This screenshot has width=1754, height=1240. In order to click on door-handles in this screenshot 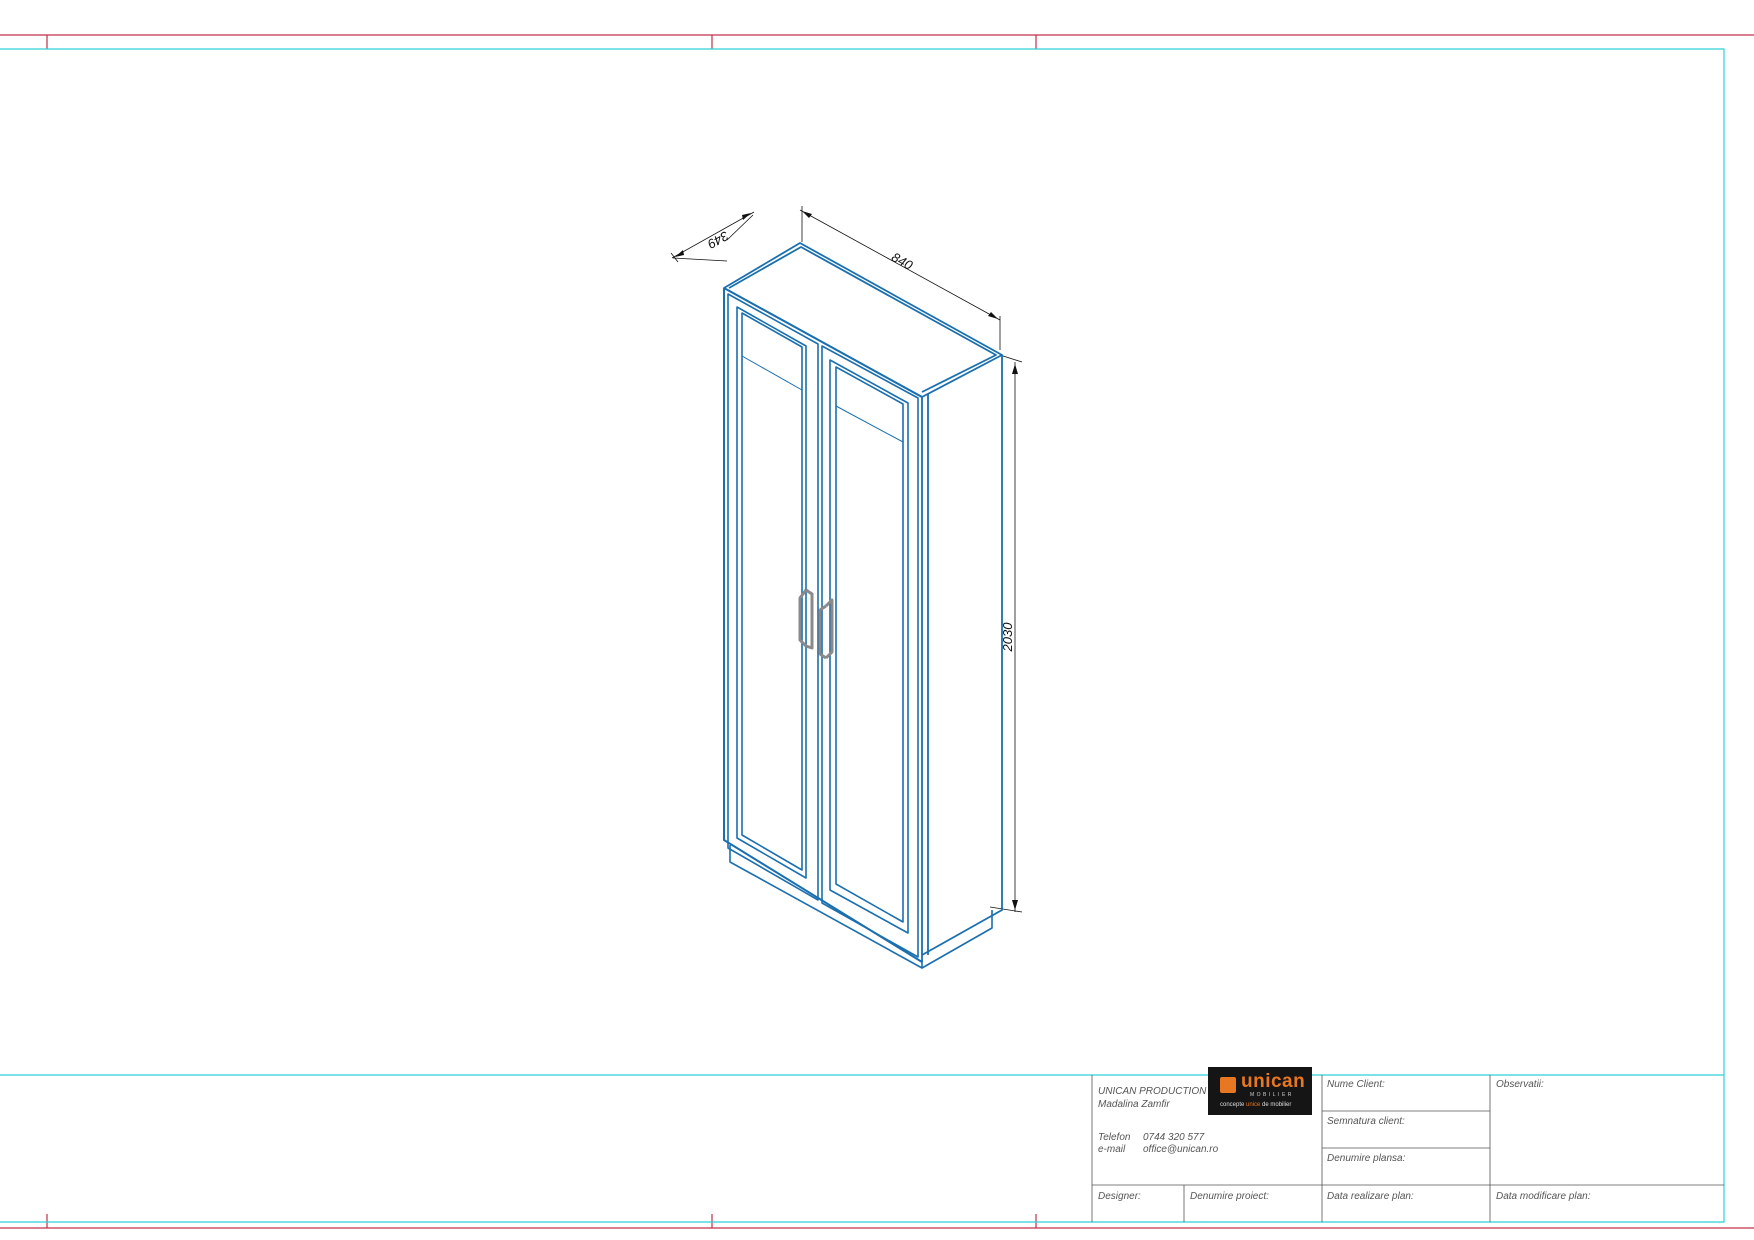, I will do `click(816, 624)`.